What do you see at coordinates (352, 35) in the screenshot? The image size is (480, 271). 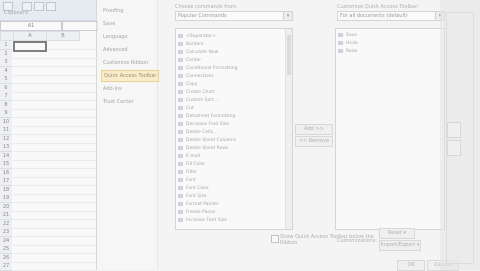 I see `qat-command-label: Save` at bounding box center [352, 35].